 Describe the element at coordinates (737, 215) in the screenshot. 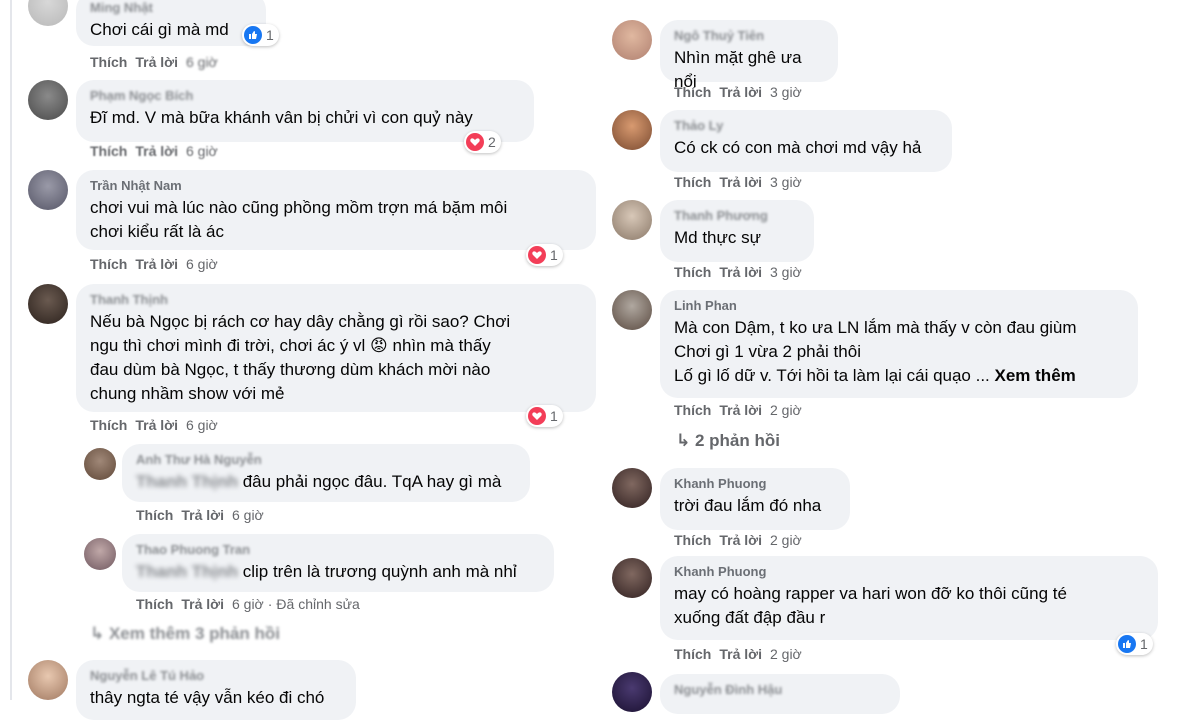

I see `comment-author: Thanh Phương` at that location.